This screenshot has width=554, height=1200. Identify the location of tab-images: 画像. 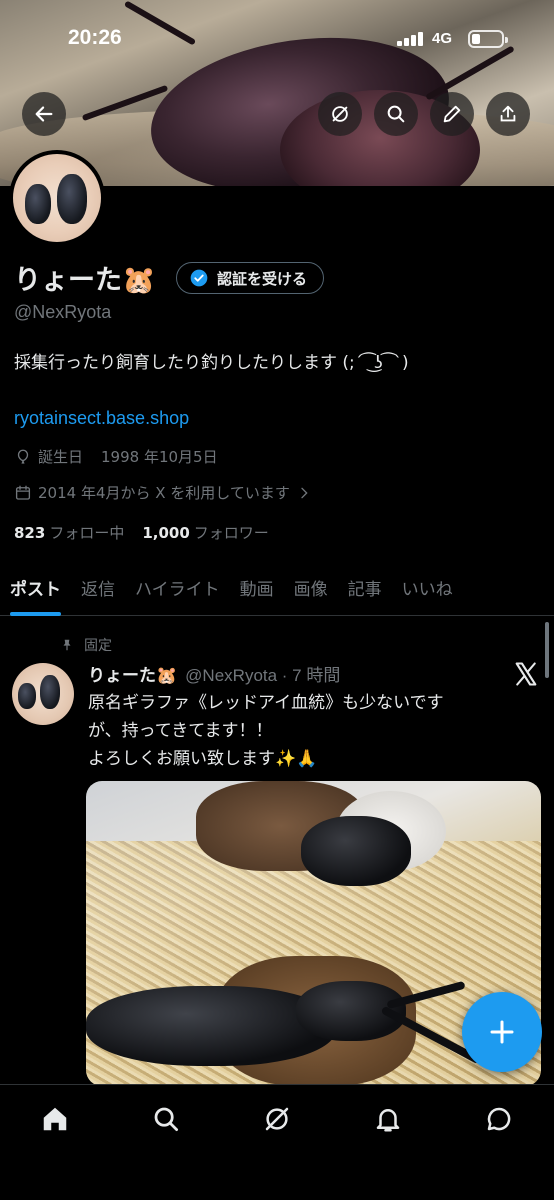
(311, 588).